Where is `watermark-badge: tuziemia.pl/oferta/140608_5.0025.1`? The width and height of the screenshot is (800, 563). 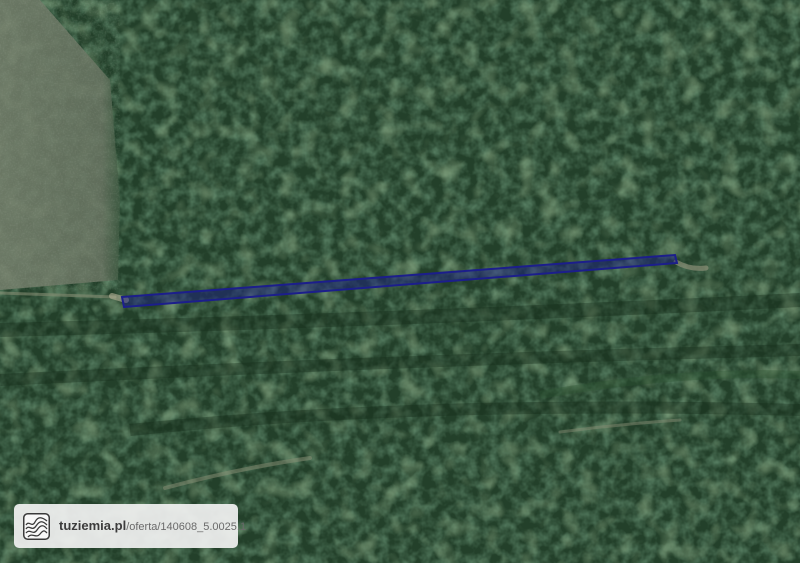 watermark-badge: tuziemia.pl/oferta/140608_5.0025.1 is located at coordinates (130, 526).